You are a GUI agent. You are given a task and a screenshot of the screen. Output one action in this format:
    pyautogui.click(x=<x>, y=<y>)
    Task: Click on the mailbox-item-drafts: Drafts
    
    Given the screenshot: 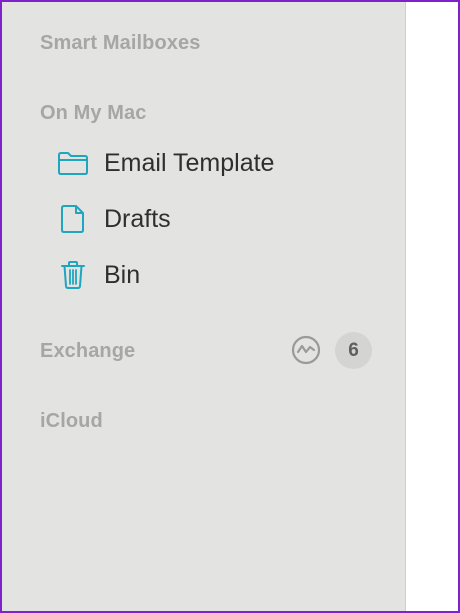 What is the action you would take?
    pyautogui.click(x=113, y=219)
    